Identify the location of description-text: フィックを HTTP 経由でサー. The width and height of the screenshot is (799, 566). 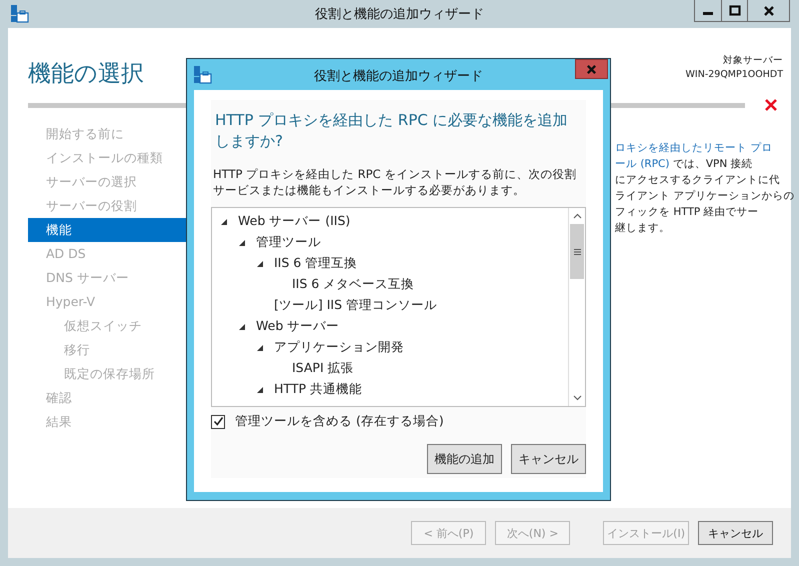
(687, 212).